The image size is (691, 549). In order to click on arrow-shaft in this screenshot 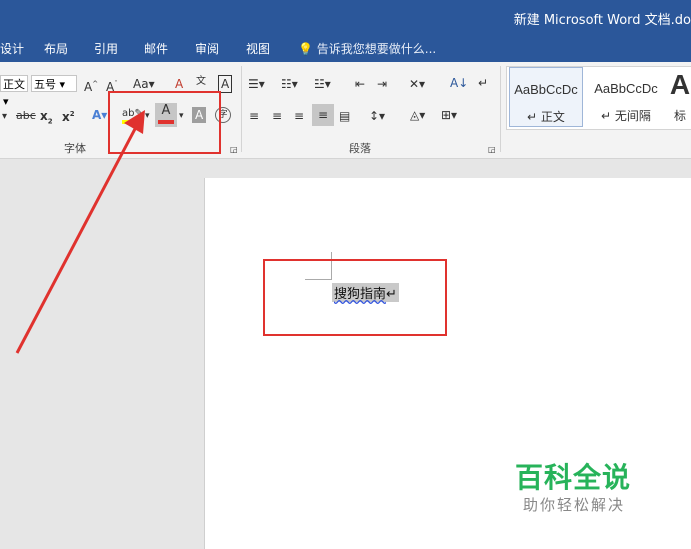, I will do `click(76, 240)`.